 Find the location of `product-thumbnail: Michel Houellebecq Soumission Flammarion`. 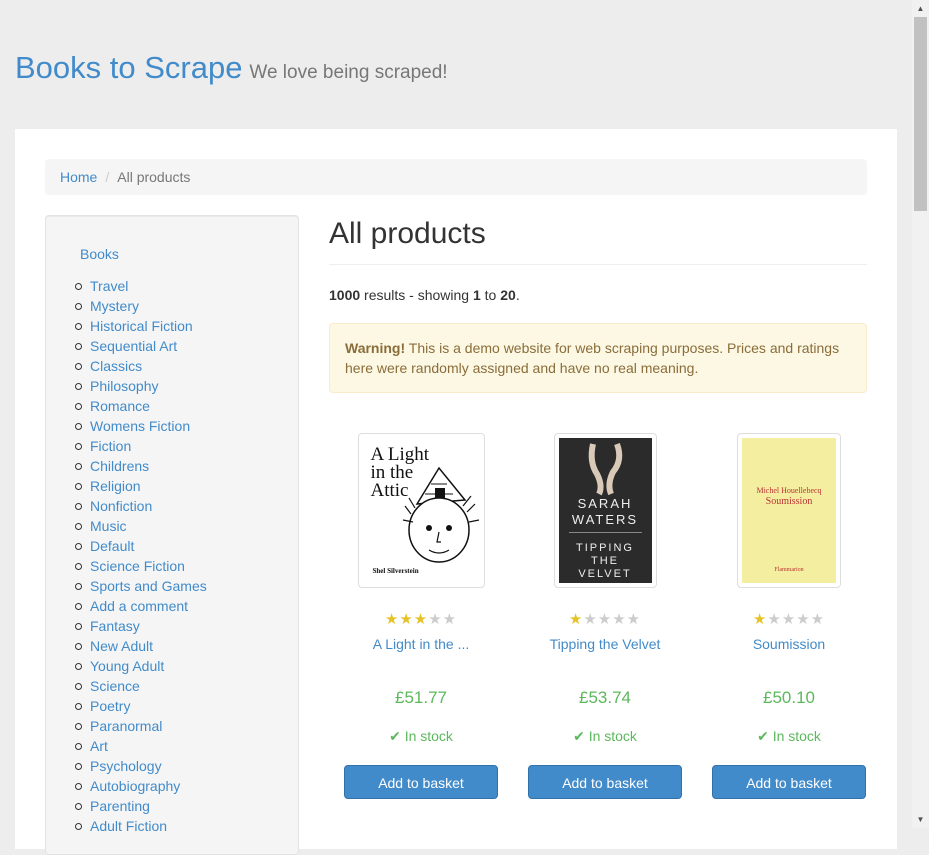

product-thumbnail: Michel Houellebecq Soumission Flammarion is located at coordinates (789, 510).